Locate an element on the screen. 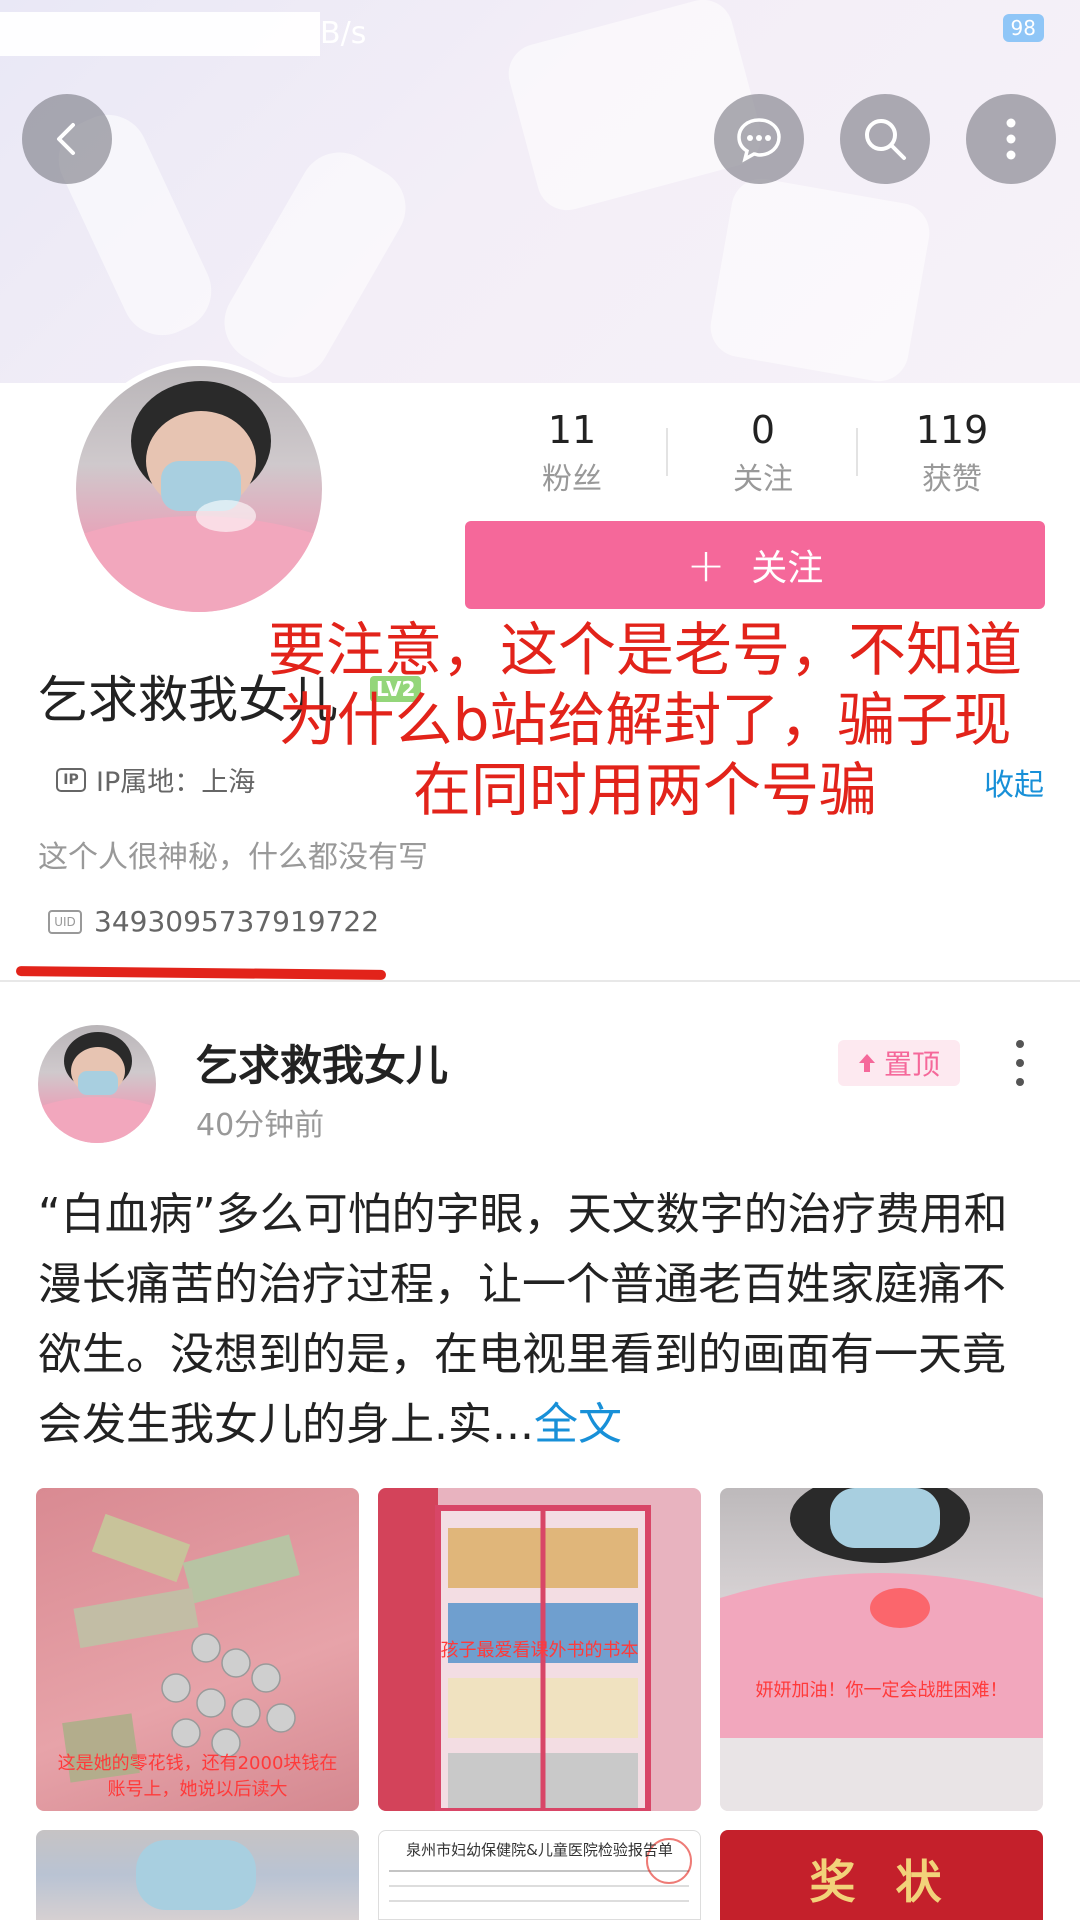  fans-stat: 11 粉丝 is located at coordinates (572, 453).